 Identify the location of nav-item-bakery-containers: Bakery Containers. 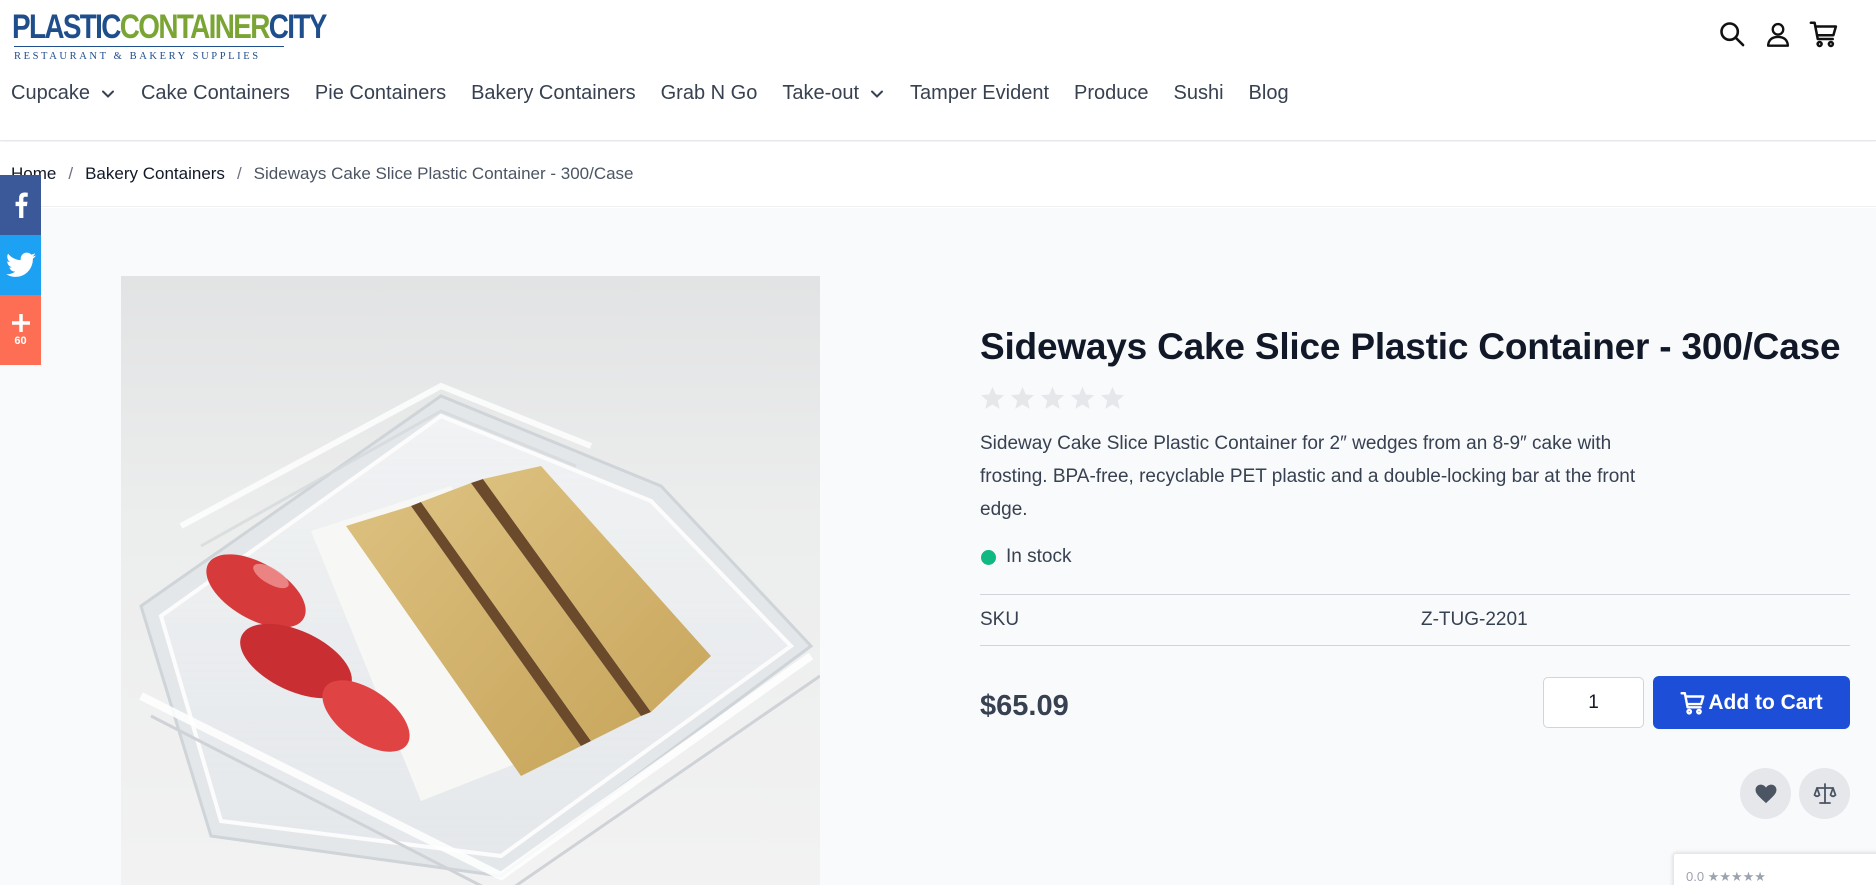
(553, 93).